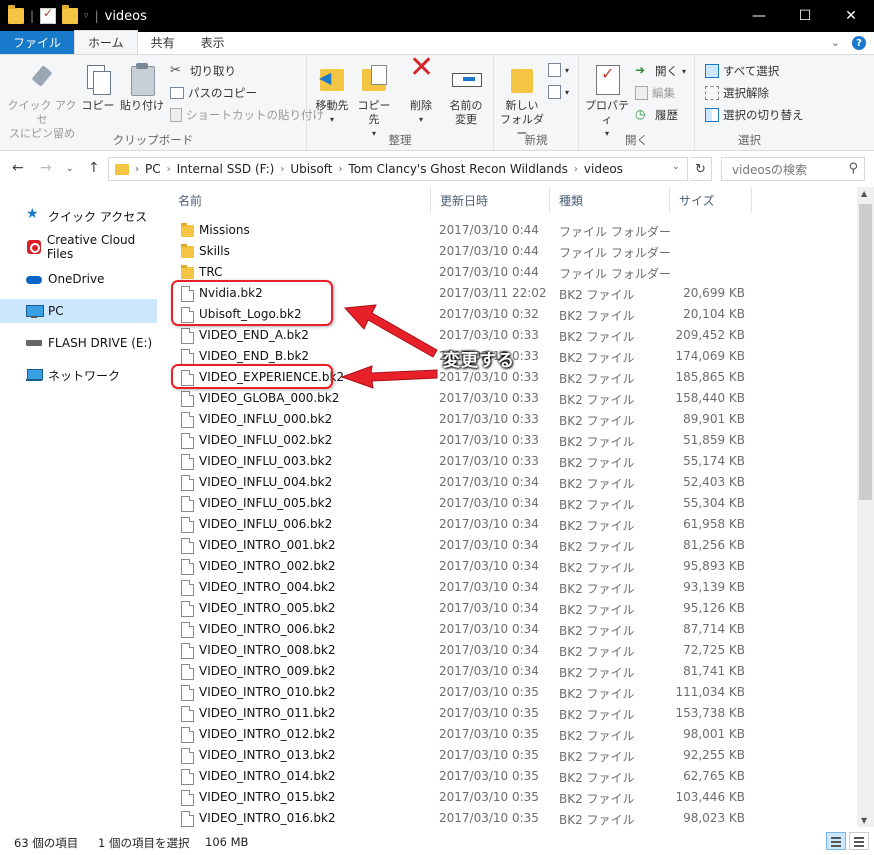  Describe the element at coordinates (94, 168) in the screenshot. I see `up-arrow-icon: ↑` at that location.